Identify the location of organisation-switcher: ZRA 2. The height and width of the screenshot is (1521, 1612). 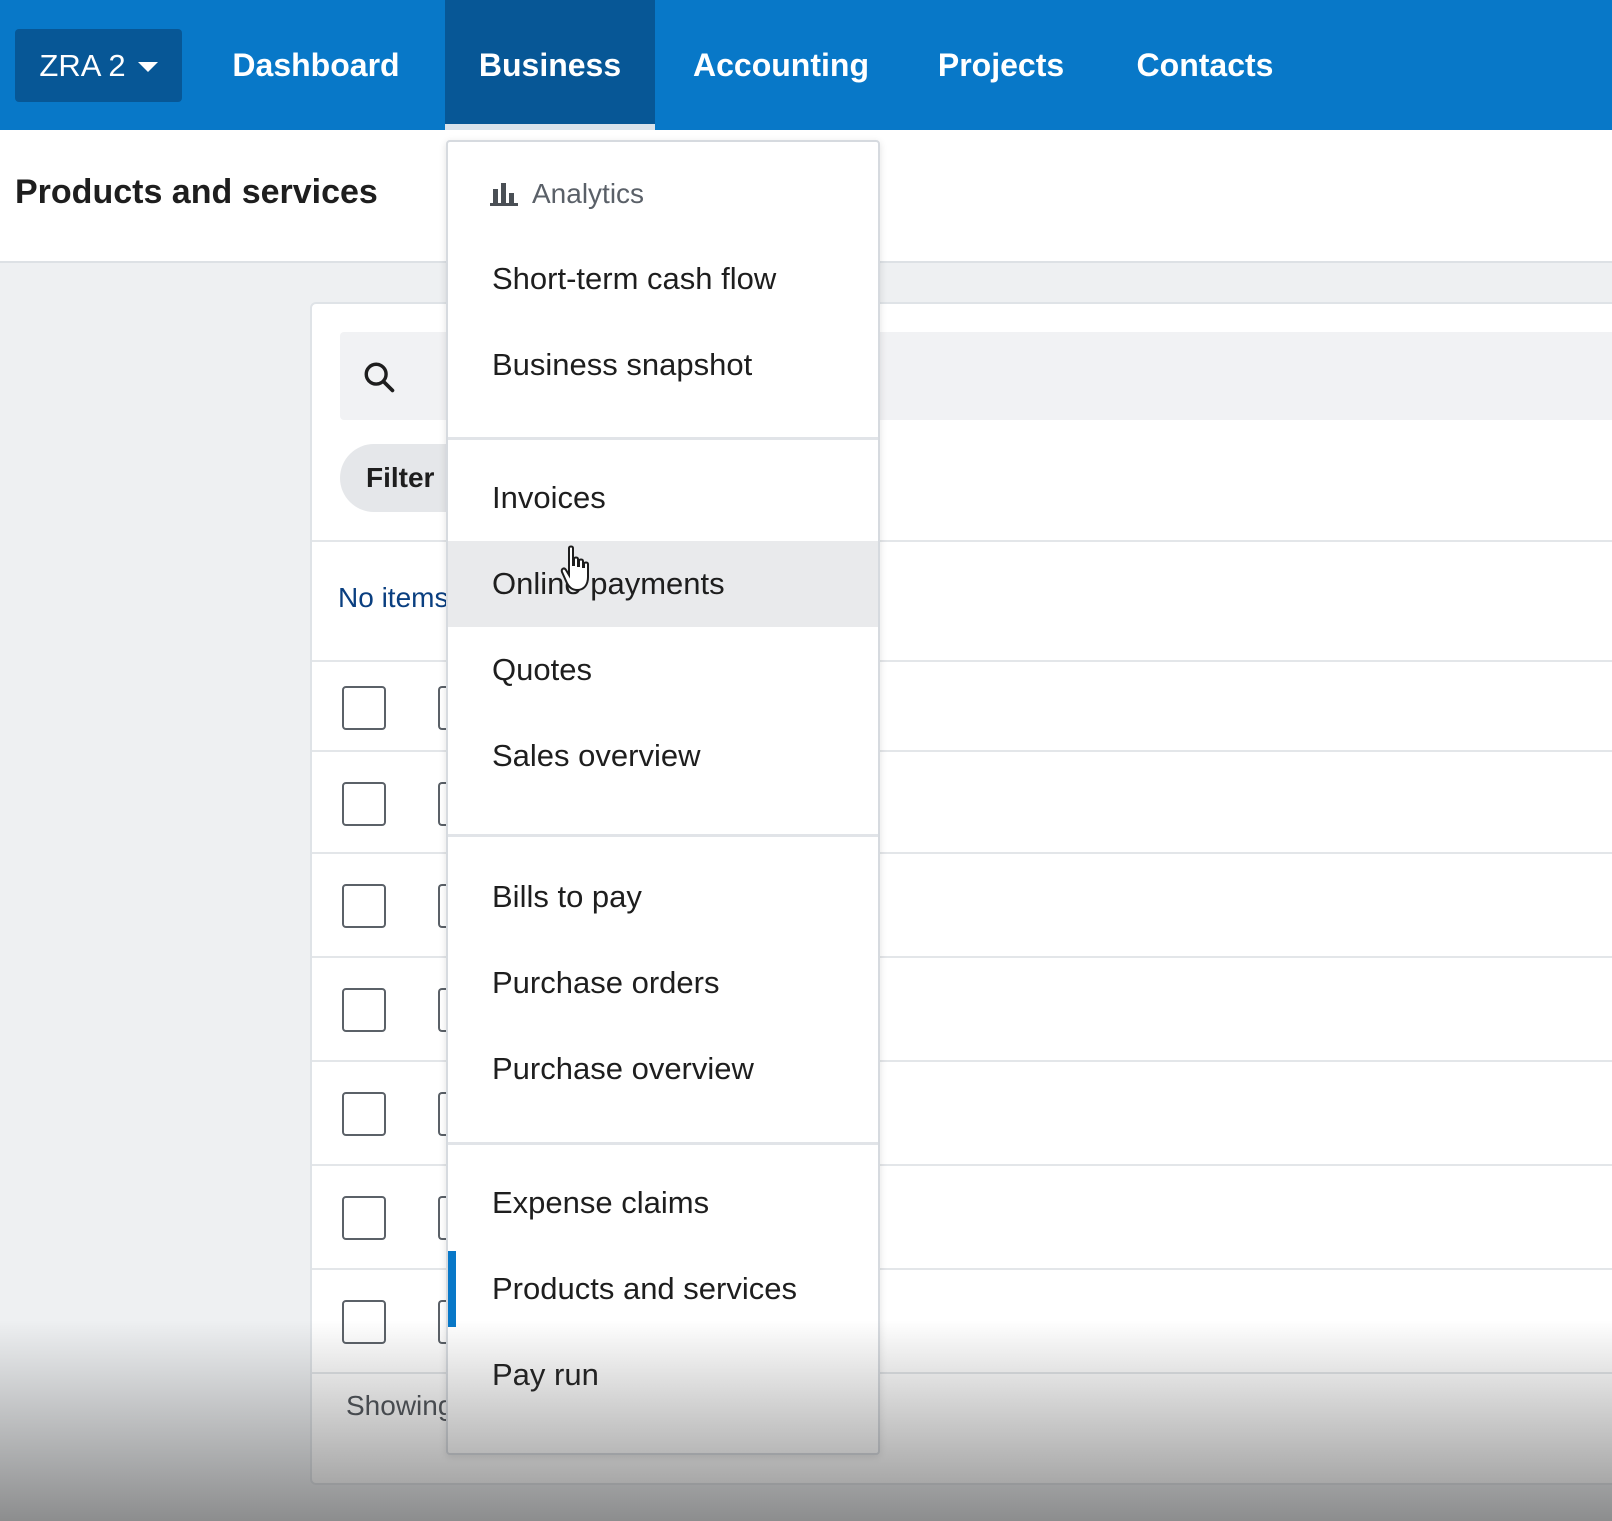
(98, 65).